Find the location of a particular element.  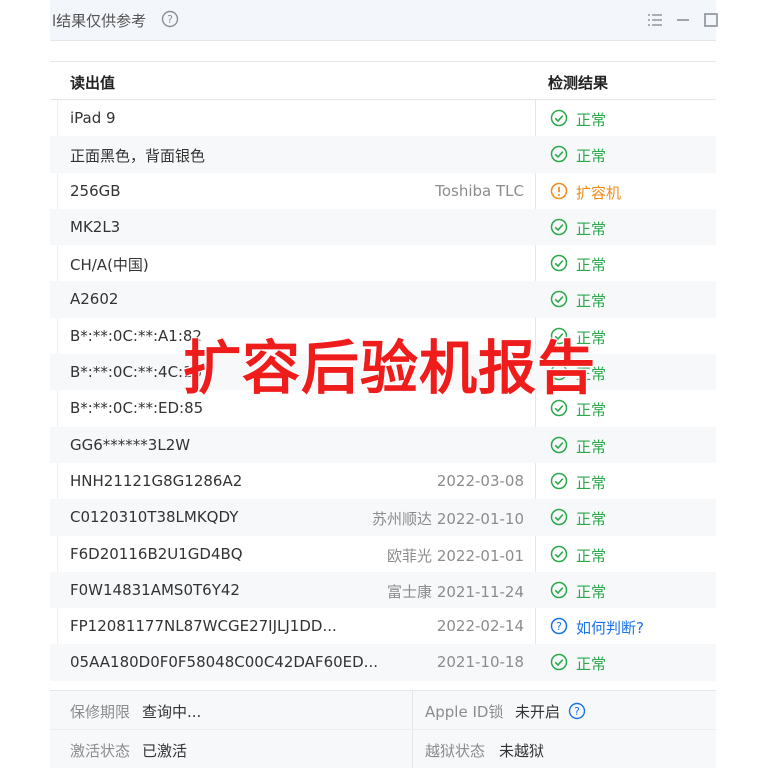

window-controls is located at coordinates (682, 20).